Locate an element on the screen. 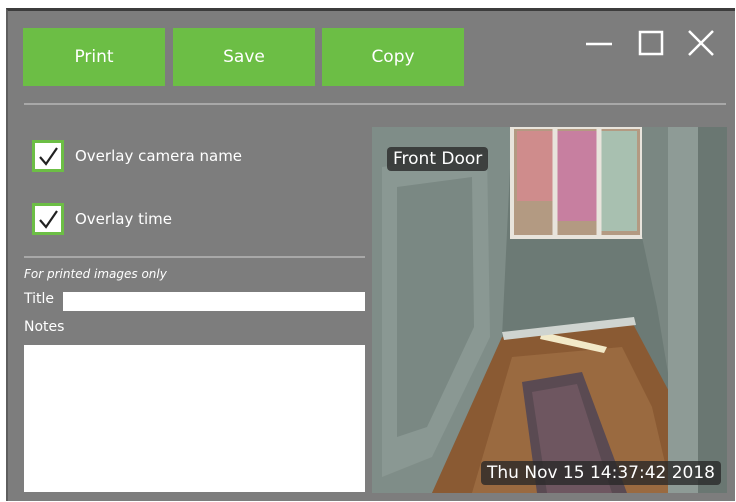  maximize-button is located at coordinates (651, 44).